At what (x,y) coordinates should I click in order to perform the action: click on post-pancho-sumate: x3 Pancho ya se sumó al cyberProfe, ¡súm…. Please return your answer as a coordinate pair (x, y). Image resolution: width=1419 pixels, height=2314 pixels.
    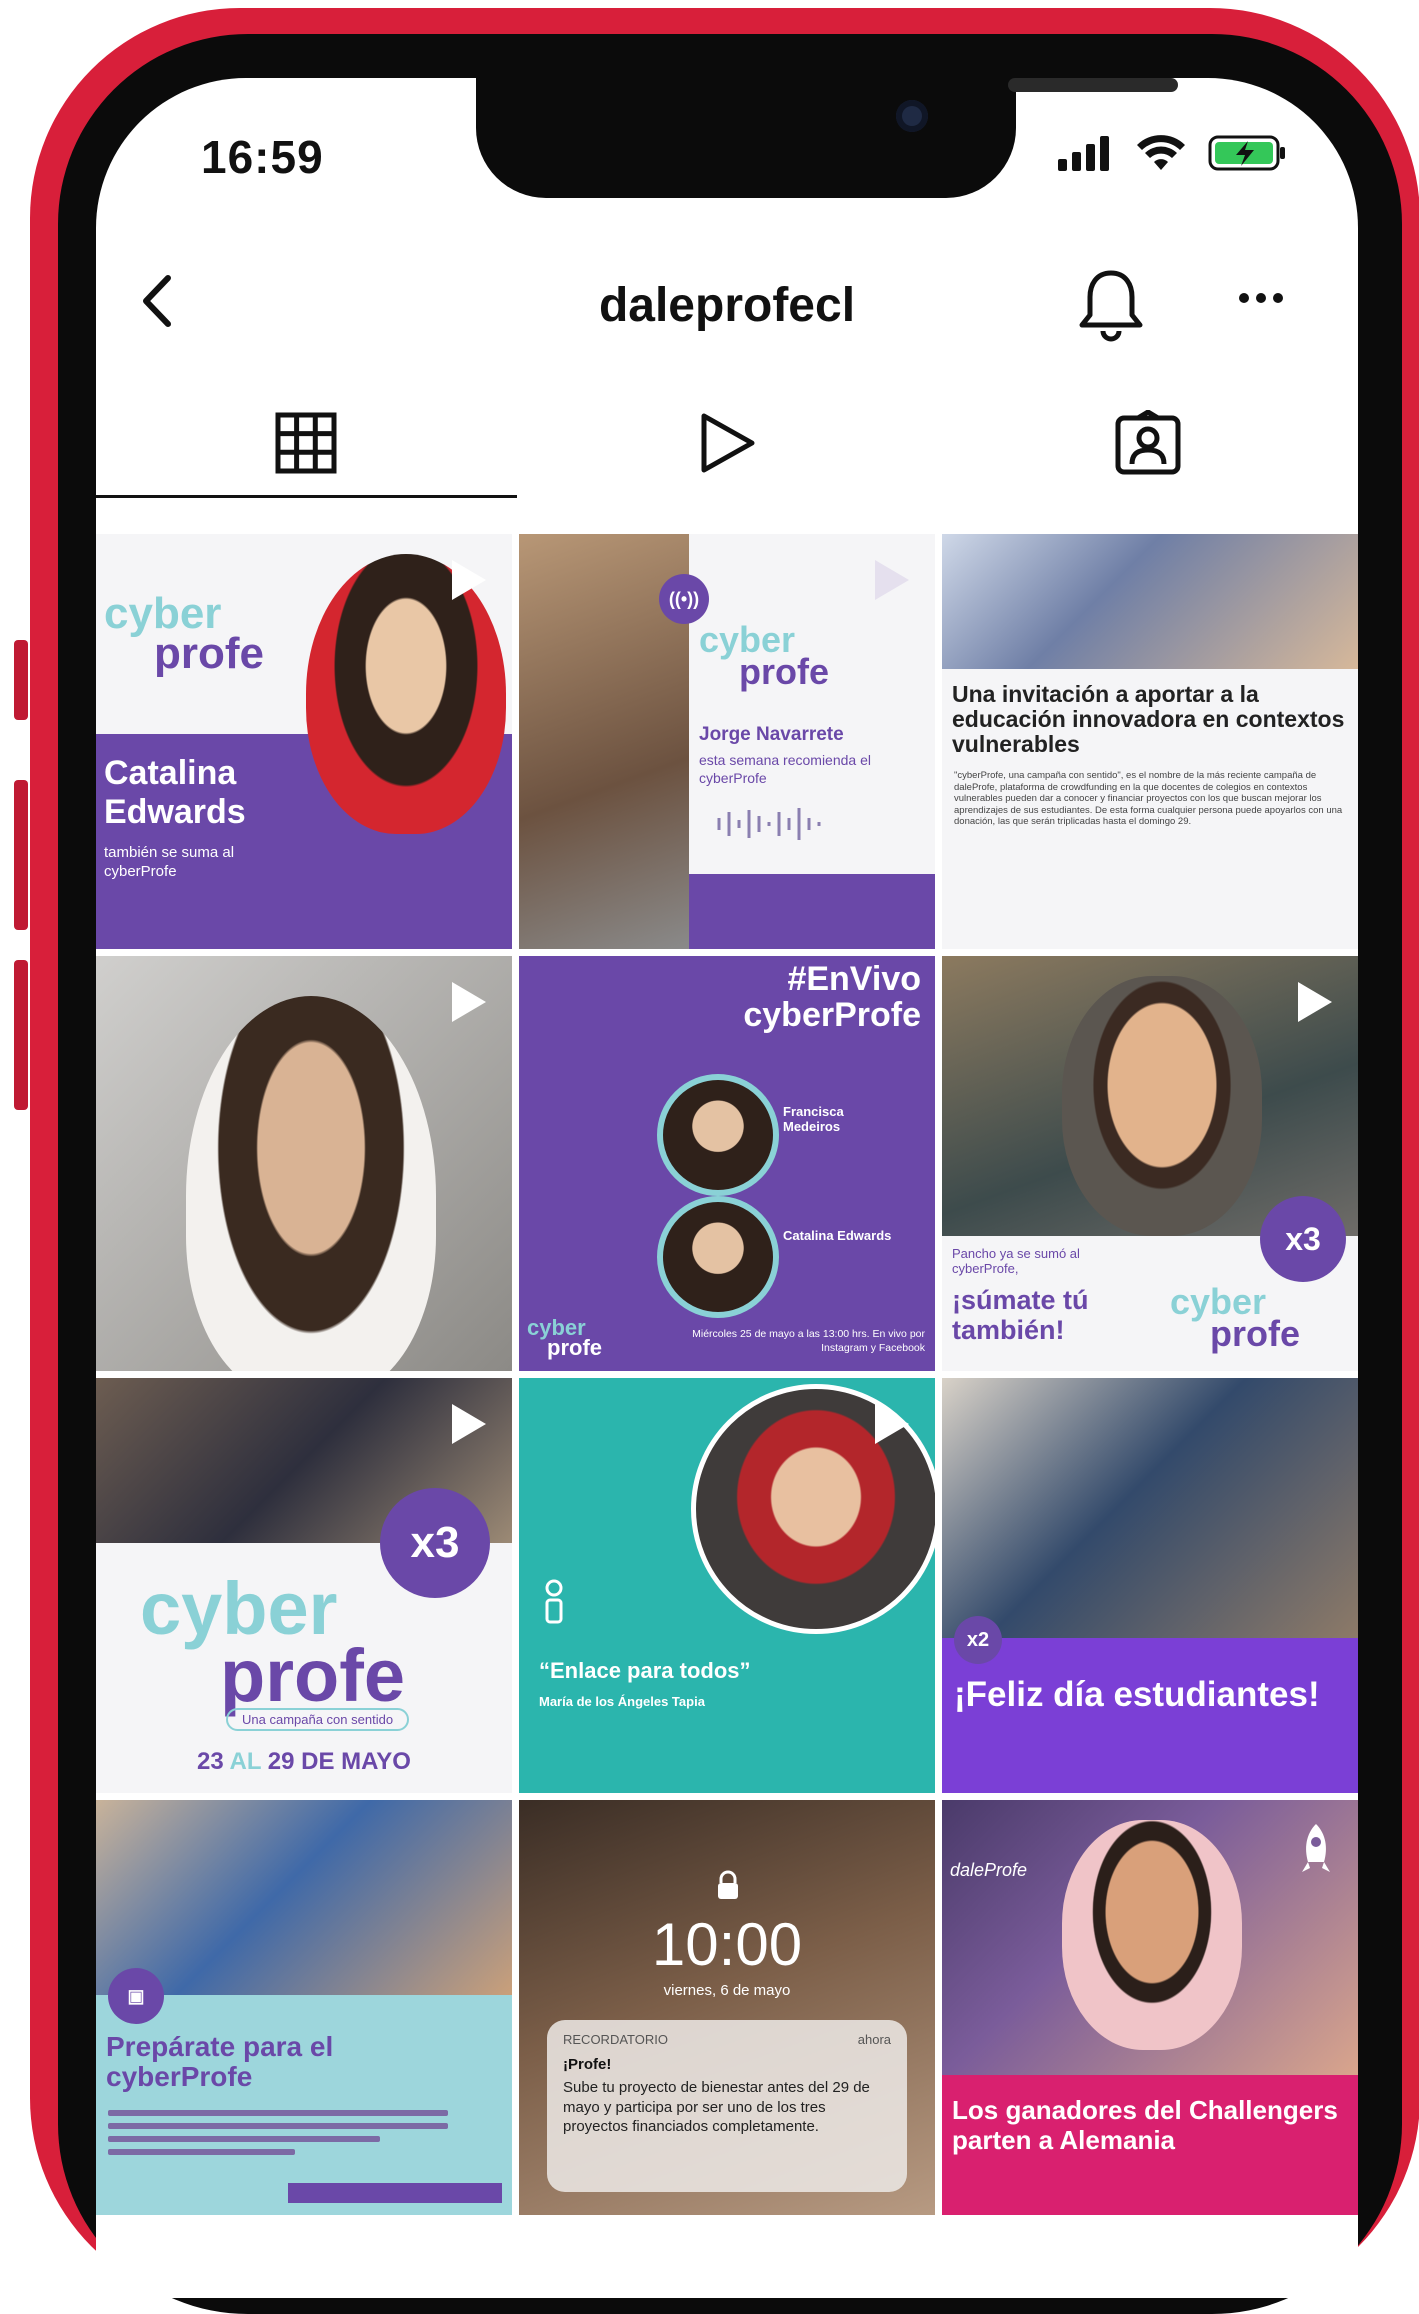
    Looking at the image, I should click on (1150, 1163).